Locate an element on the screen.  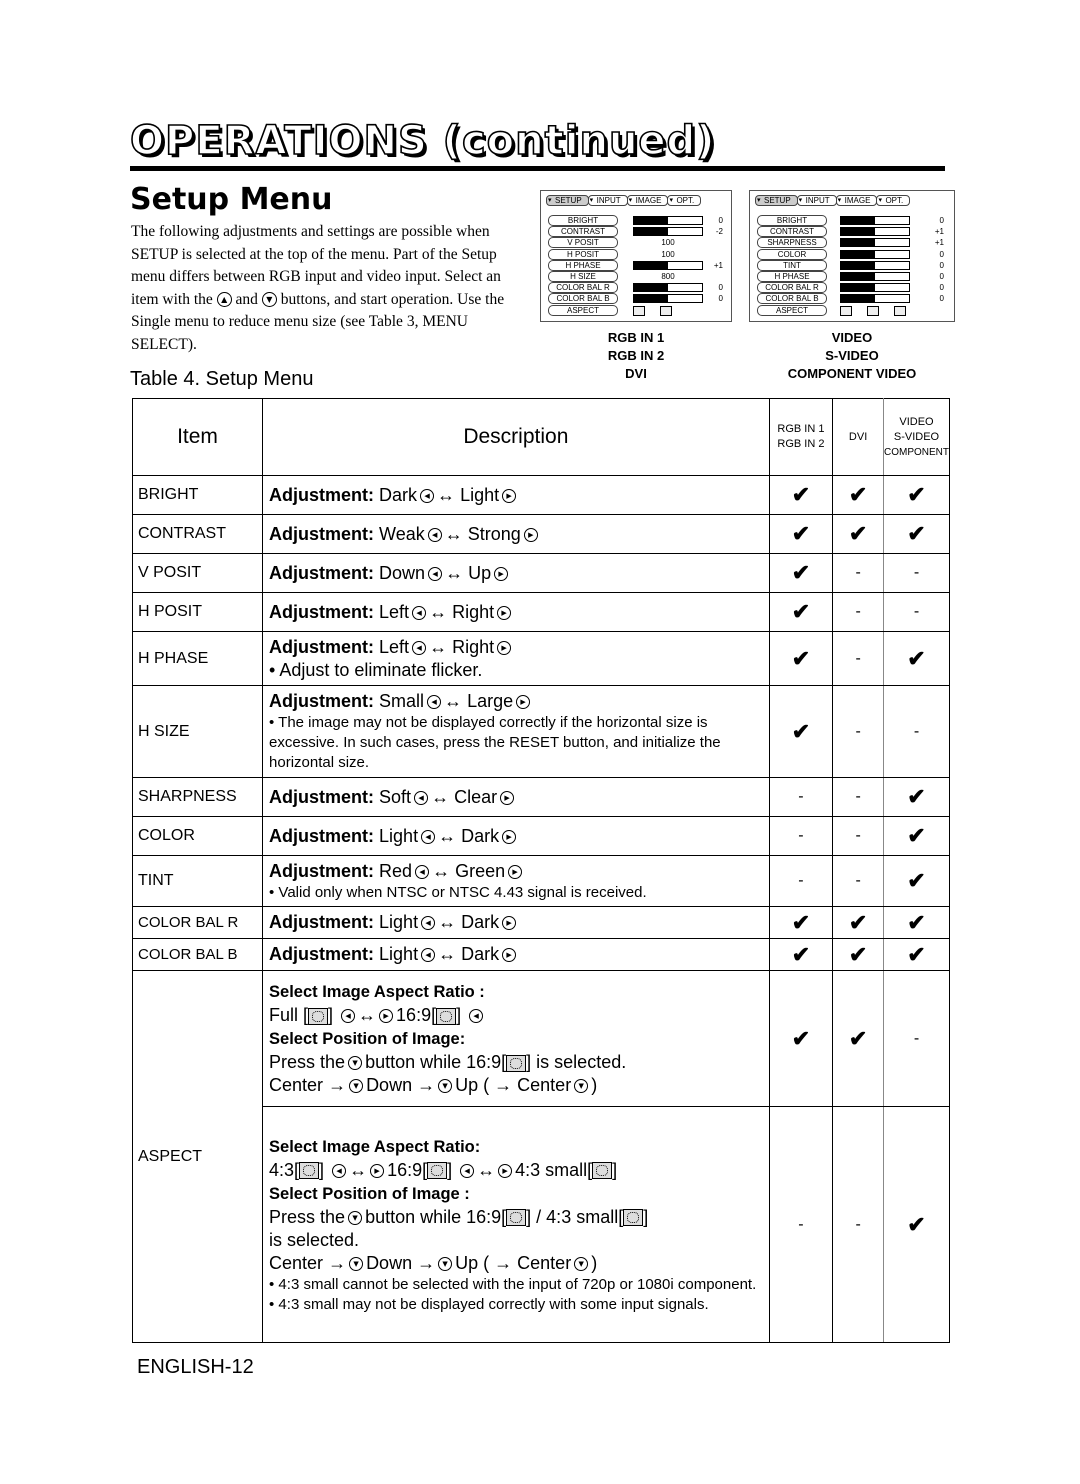
table-title: Table 4. Setup Menu is located at coordinates (222, 379).